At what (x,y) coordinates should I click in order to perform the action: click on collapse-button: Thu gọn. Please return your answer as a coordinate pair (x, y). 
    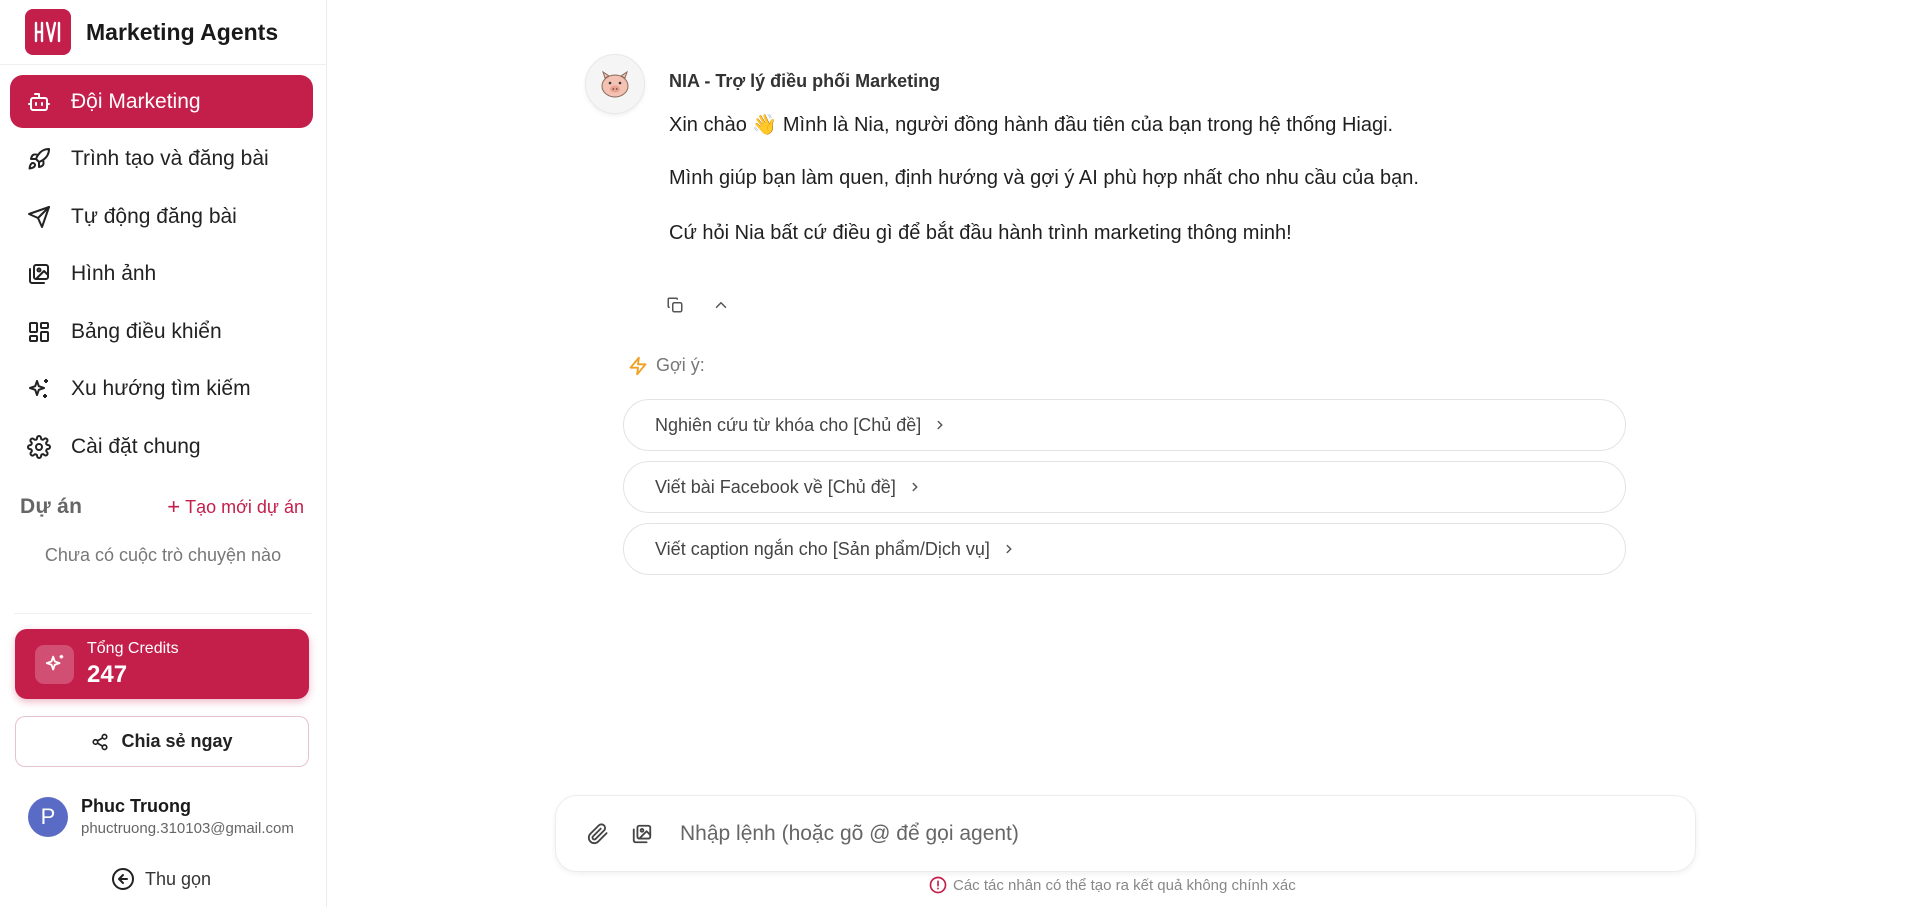
    Looking at the image, I should click on (161, 879).